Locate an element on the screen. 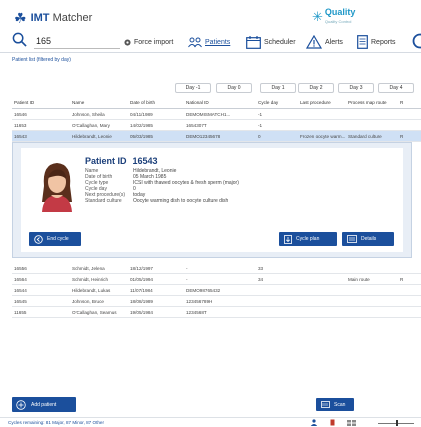  column-header: Last procedure is located at coordinates (322, 102).